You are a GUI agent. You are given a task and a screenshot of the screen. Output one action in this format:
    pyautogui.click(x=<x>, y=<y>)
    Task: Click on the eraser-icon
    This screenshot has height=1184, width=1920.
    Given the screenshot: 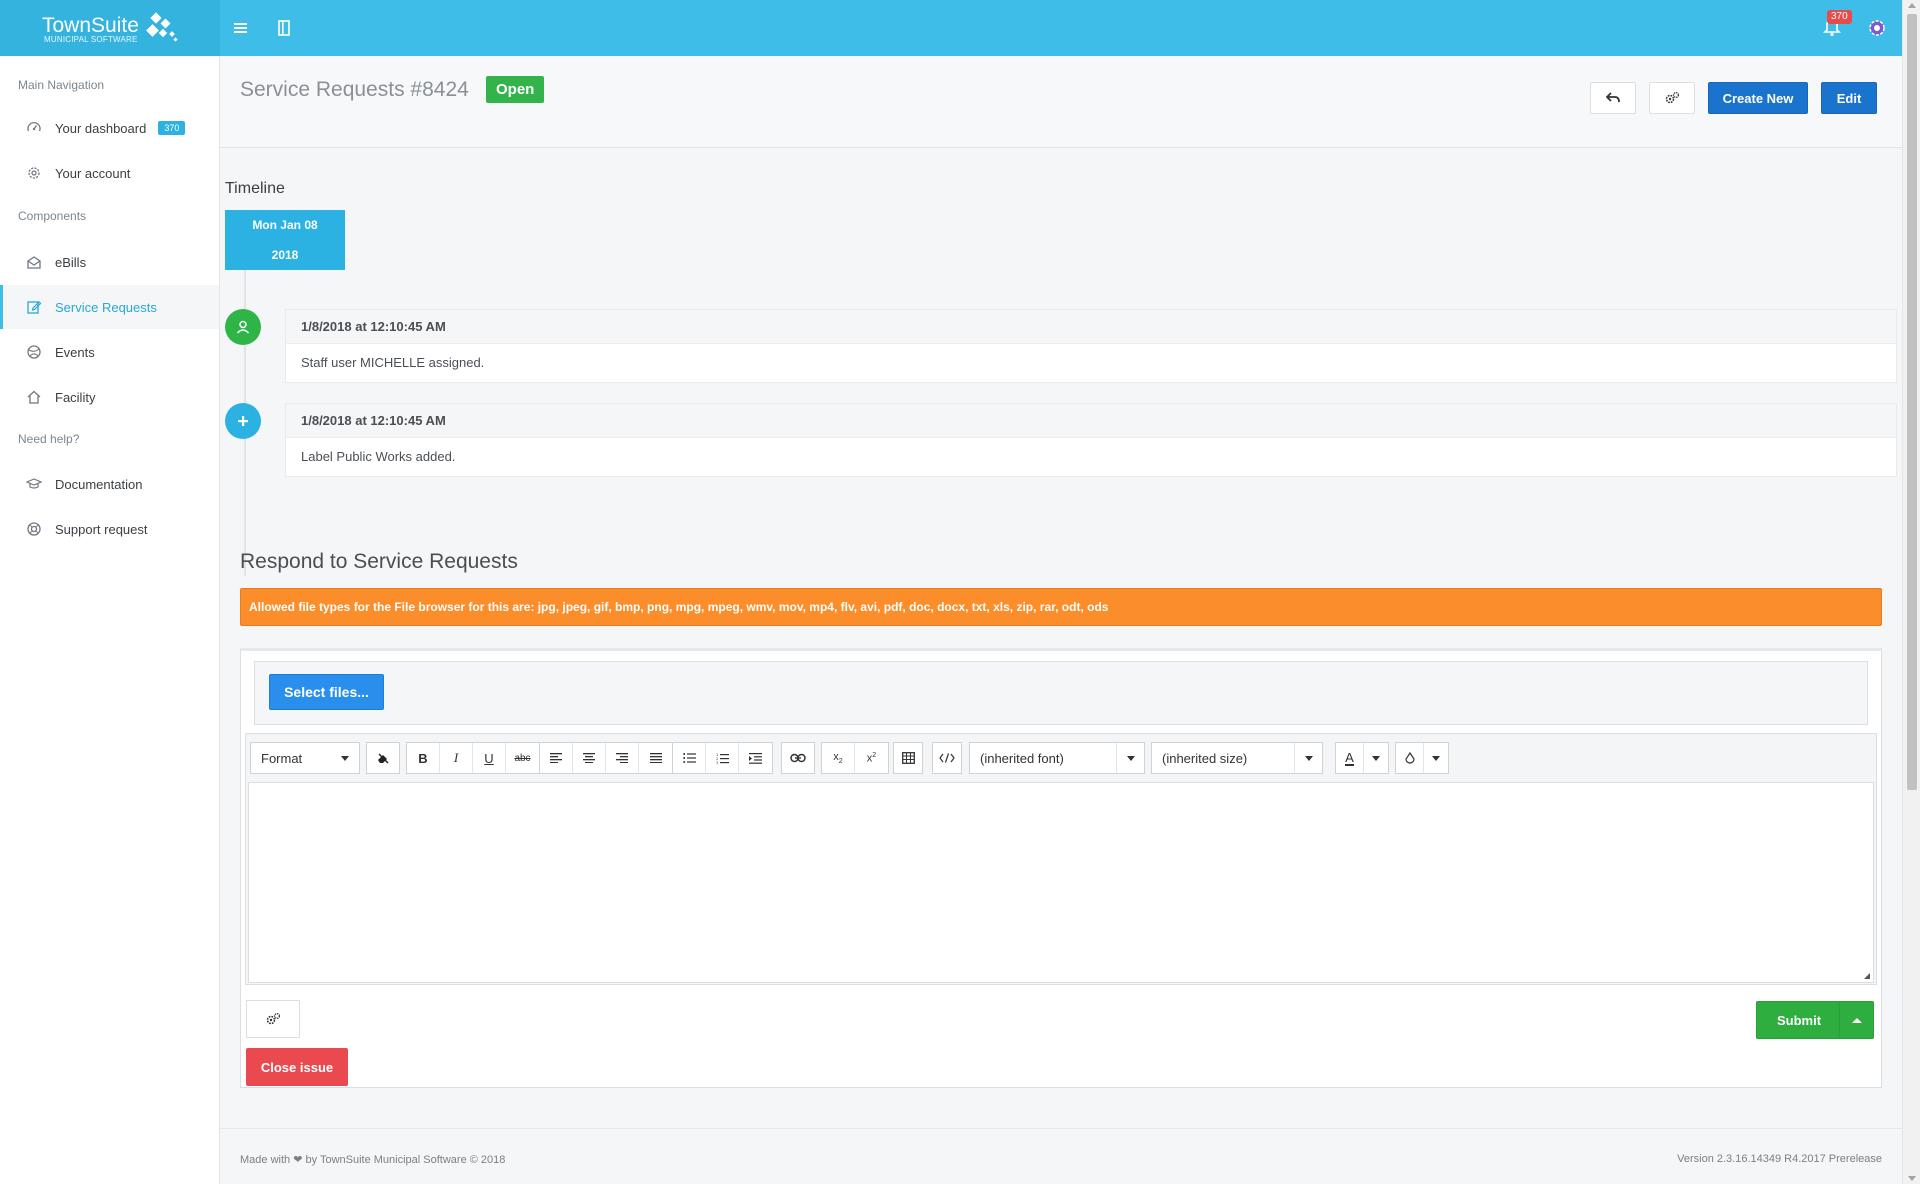 What is the action you would take?
    pyautogui.click(x=383, y=758)
    